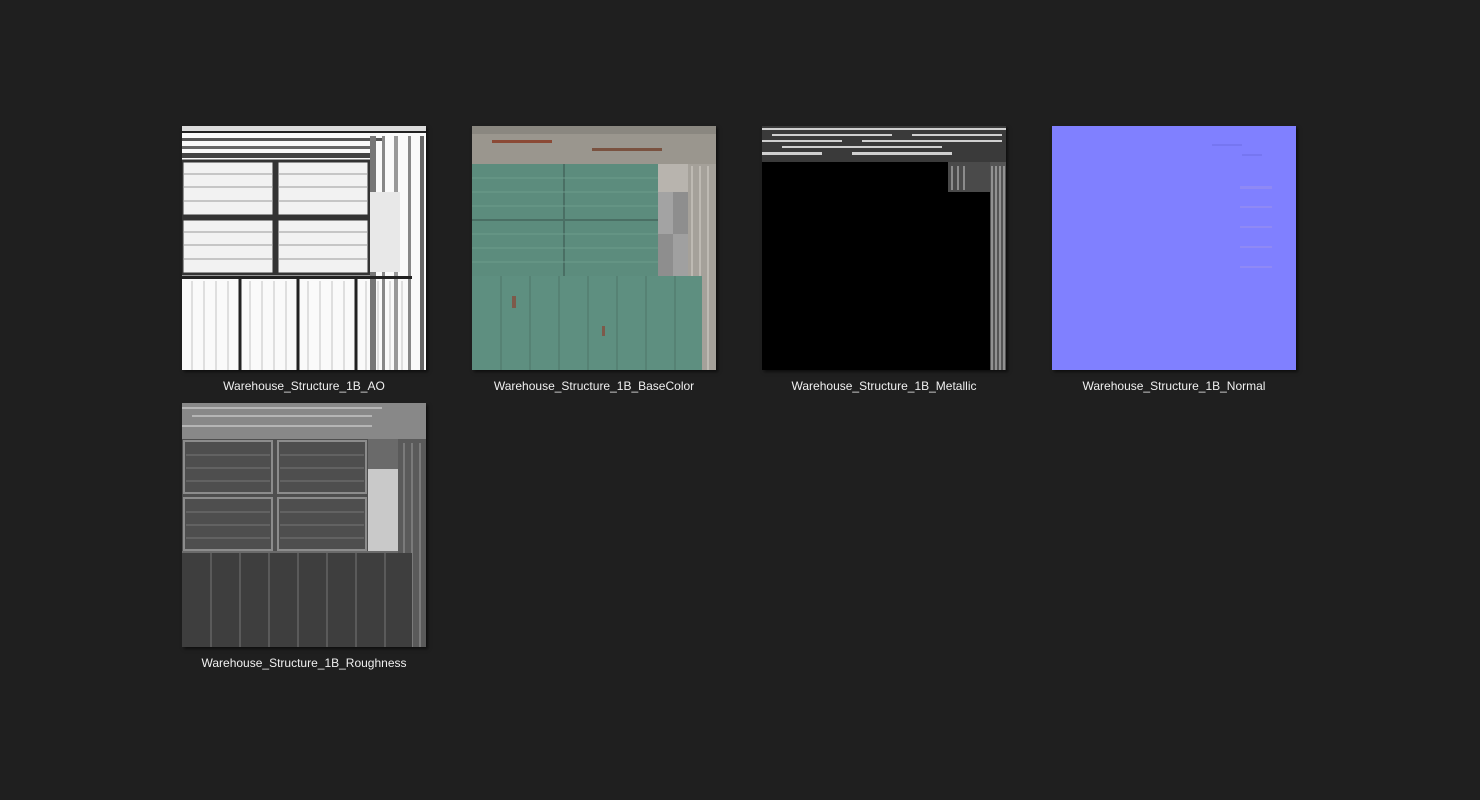 This screenshot has height=800, width=1480. What do you see at coordinates (594, 248) in the screenshot?
I see `basecolor-texture-thumbnail` at bounding box center [594, 248].